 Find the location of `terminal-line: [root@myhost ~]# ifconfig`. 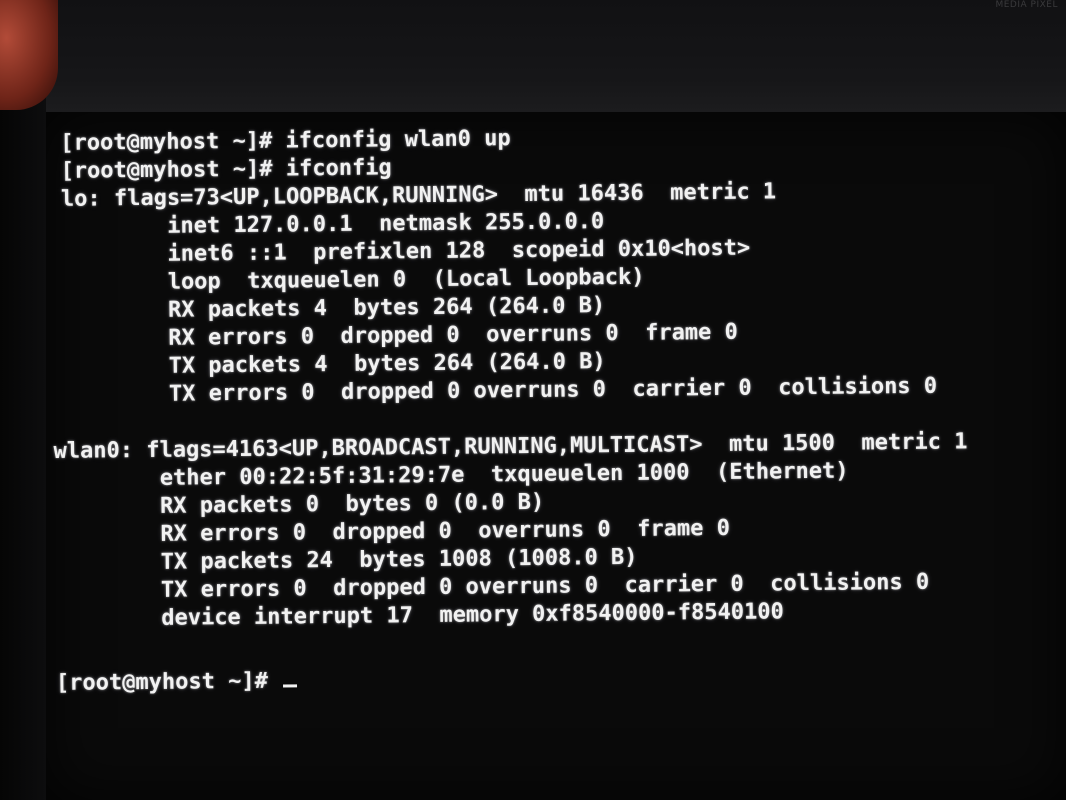

terminal-line: [root@myhost ~]# ifconfig is located at coordinates (226, 169).